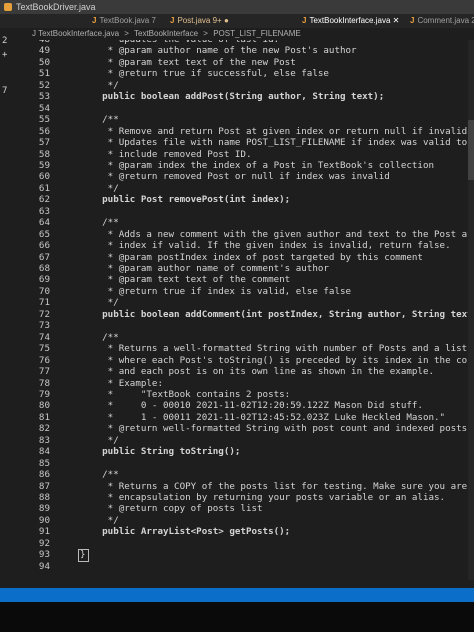 The height and width of the screenshot is (632, 474). What do you see at coordinates (171, 509) in the screenshot?
I see `code-text: * @return copy of posts list` at bounding box center [171, 509].